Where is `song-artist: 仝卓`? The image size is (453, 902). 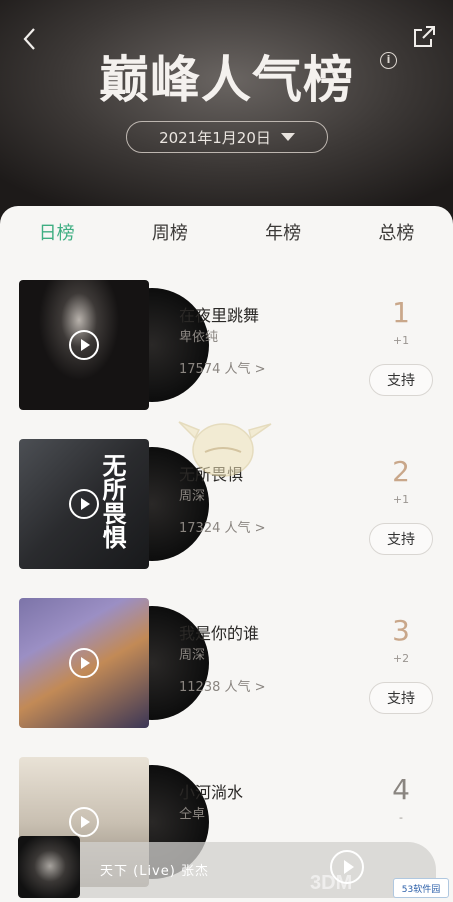 song-artist: 仝卓 is located at coordinates (192, 814).